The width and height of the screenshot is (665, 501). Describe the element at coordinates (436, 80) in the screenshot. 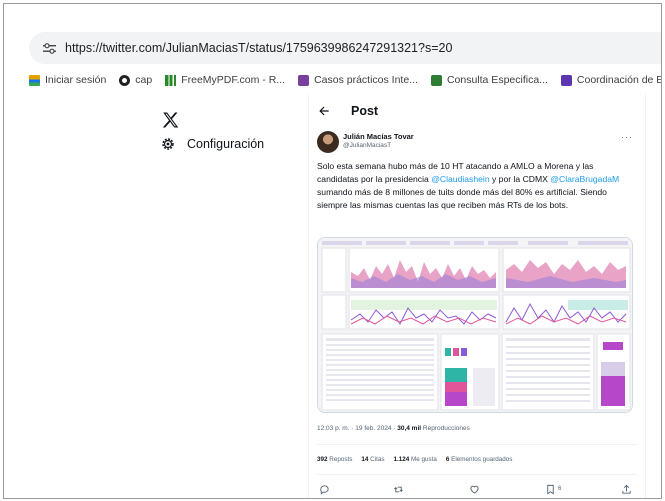

I see `consulta-icon` at that location.